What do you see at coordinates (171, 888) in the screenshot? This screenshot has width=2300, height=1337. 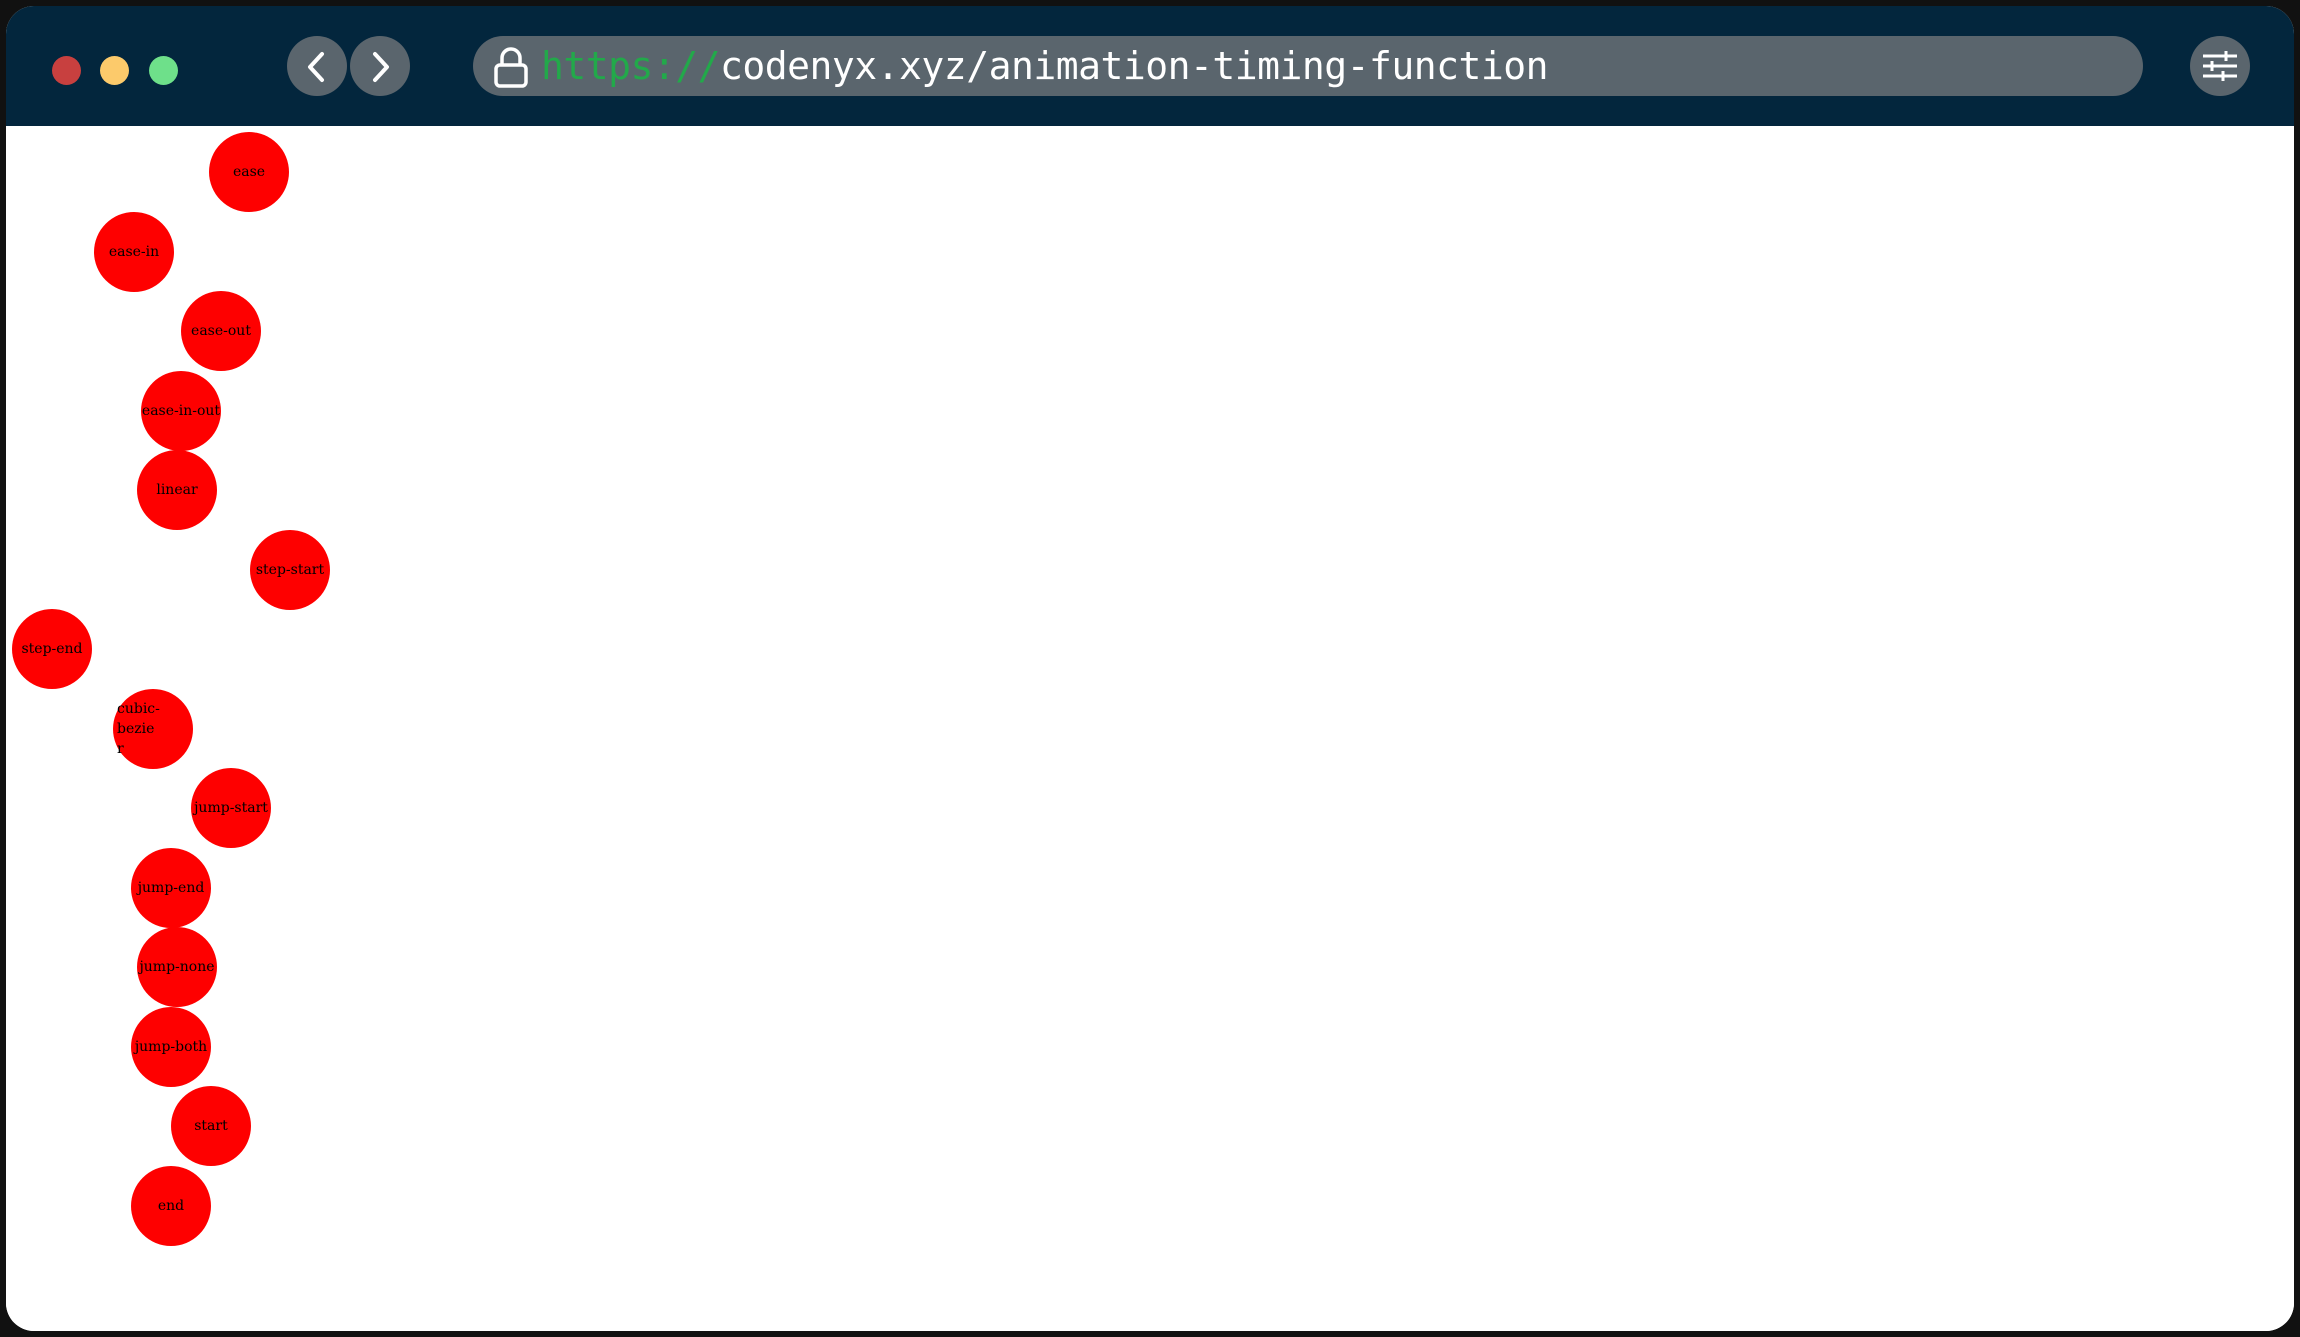 I see `ball-jump-end: jump-end` at bounding box center [171, 888].